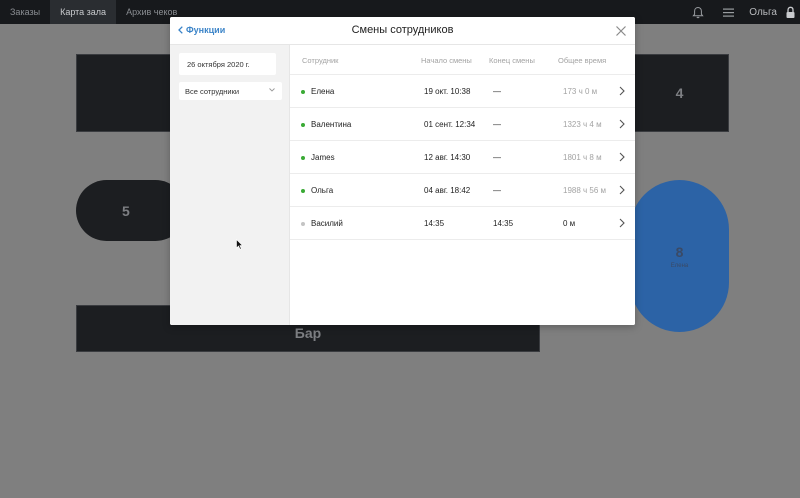 Image resolution: width=800 pixels, height=498 pixels. I want to click on col-shift-start: Начало смены, so click(446, 60).